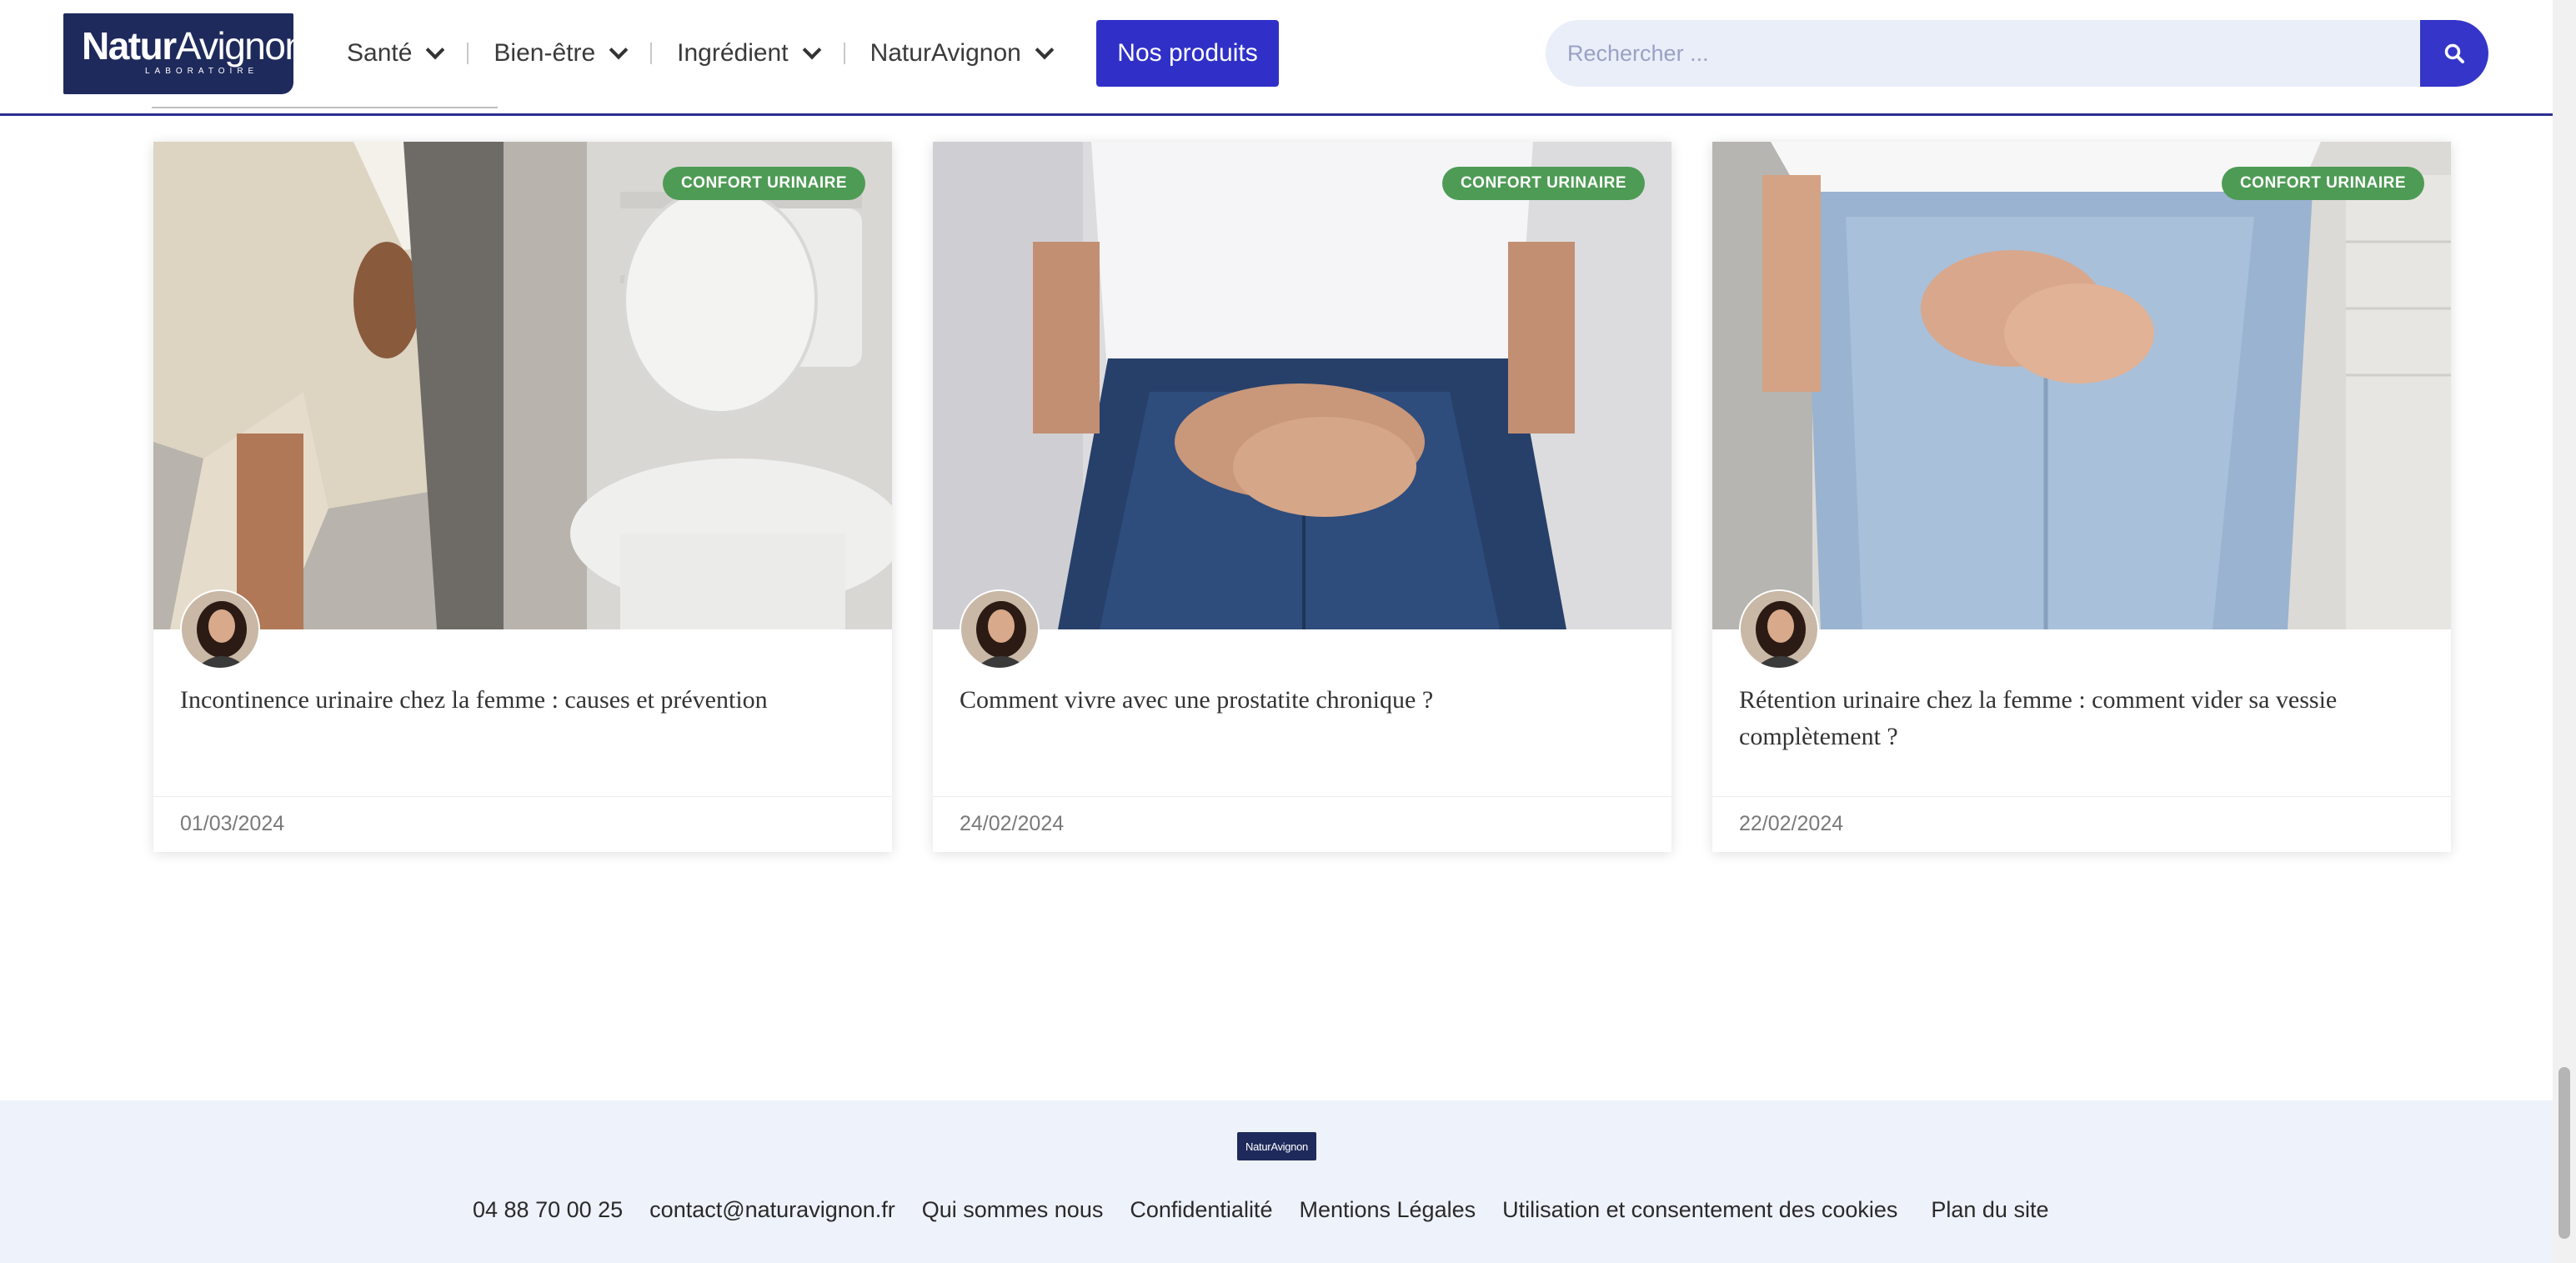 The image size is (2576, 1263). I want to click on search-icon, so click(2454, 53).